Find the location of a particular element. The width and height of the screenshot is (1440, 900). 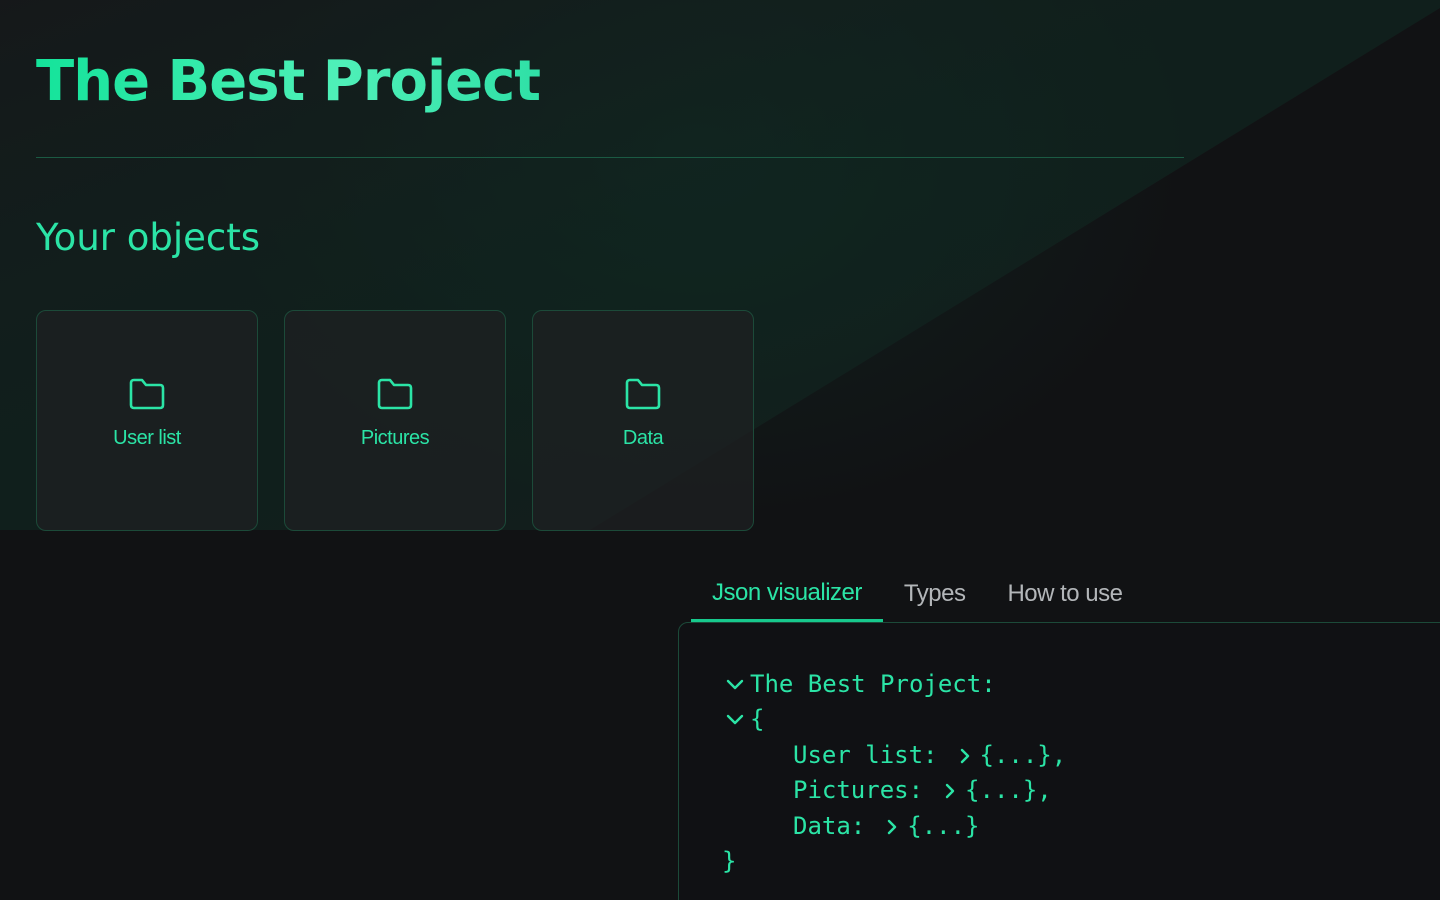

json-close-brace: } is located at coordinates (729, 861).